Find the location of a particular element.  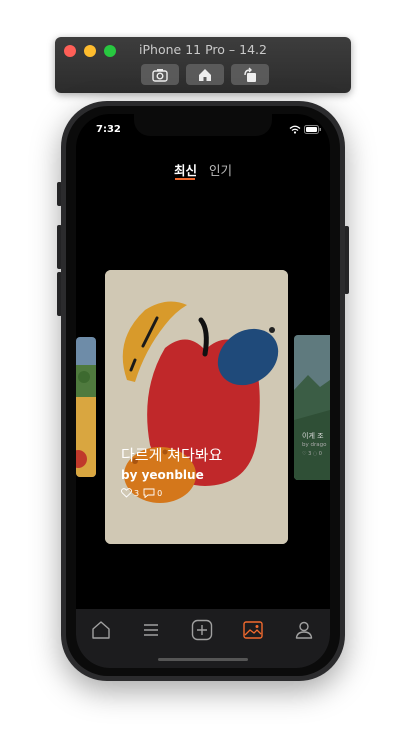

home-indicator is located at coordinates (203, 659).